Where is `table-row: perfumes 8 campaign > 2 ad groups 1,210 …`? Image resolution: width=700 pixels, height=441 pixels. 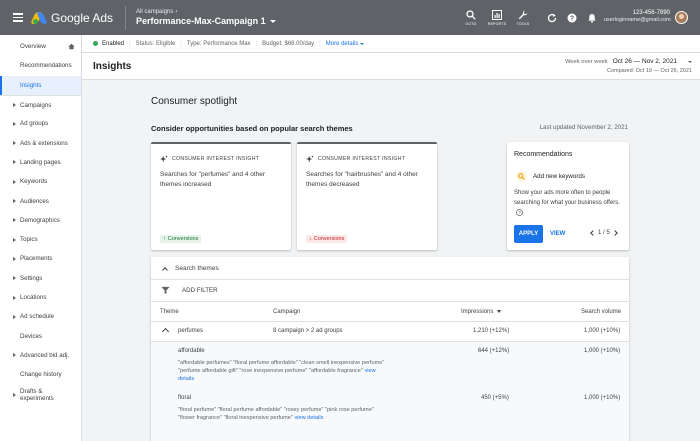 table-row: perfumes 8 campaign > 2 ad groups 1,210 … is located at coordinates (390, 332).